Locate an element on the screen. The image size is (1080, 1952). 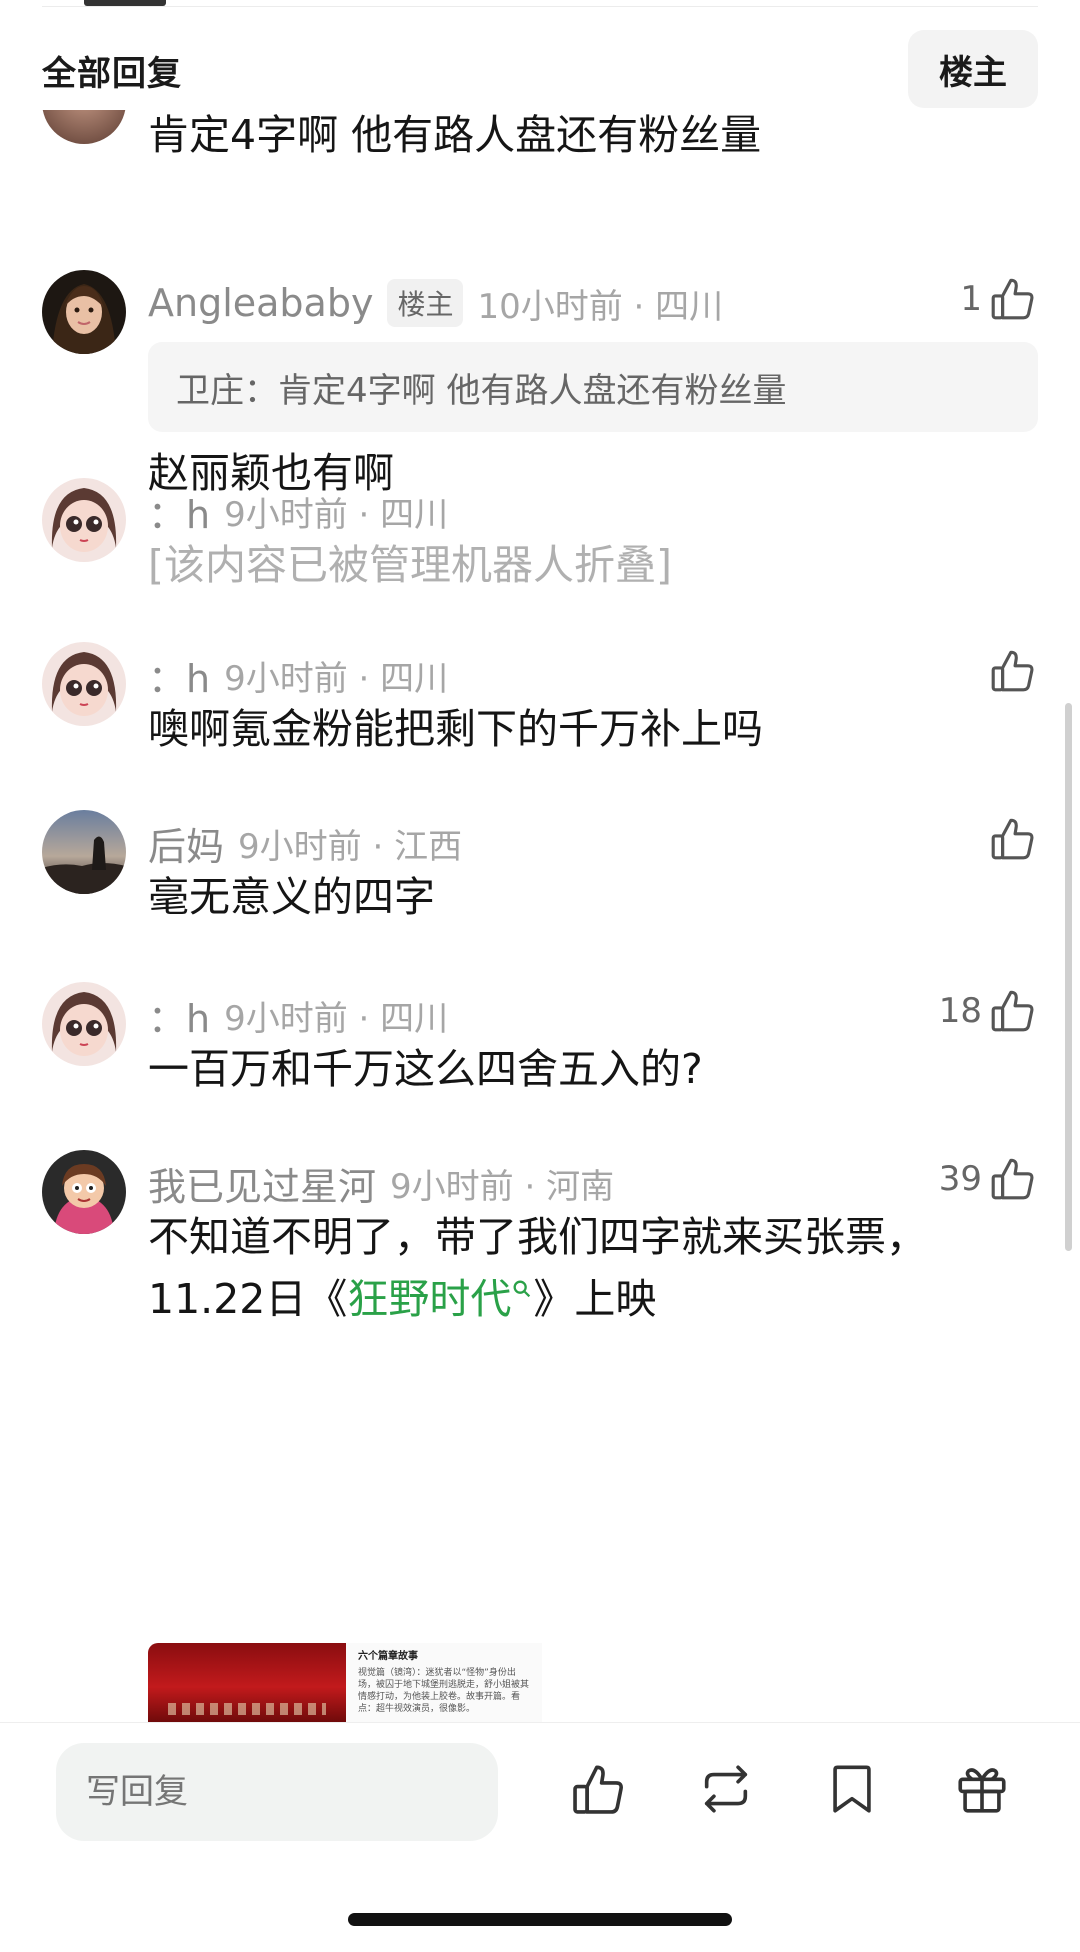
comment-meta: 后妈 9小时前 · 江西 is located at coordinates (305, 843).